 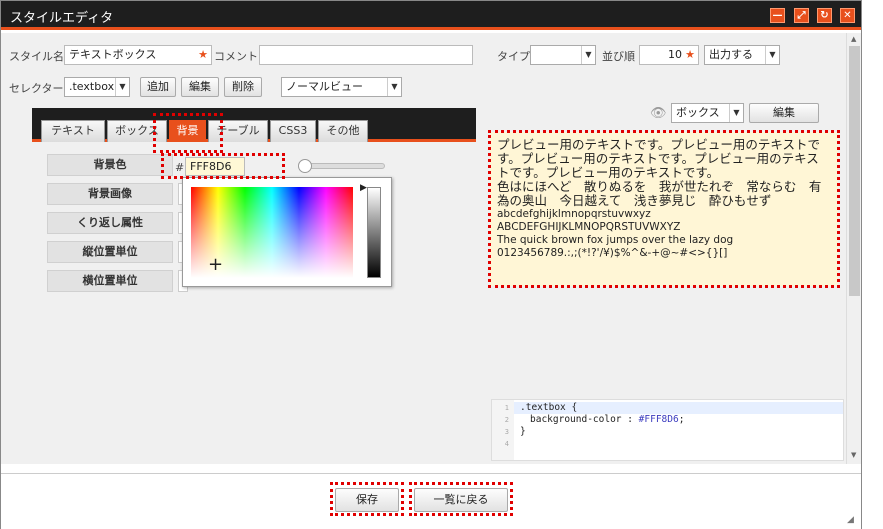 I want to click on brightness-slider, so click(x=374, y=232).